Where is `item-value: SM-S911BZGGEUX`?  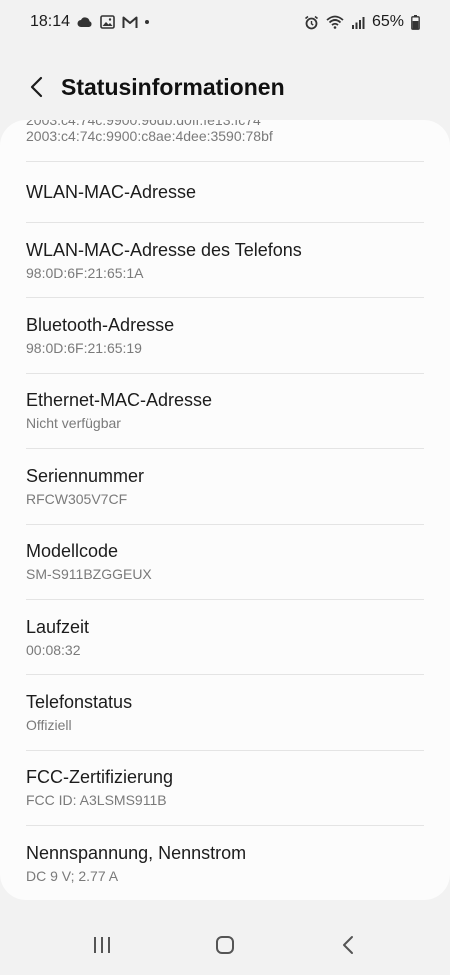 item-value: SM-S911BZGGEUX is located at coordinates (89, 574).